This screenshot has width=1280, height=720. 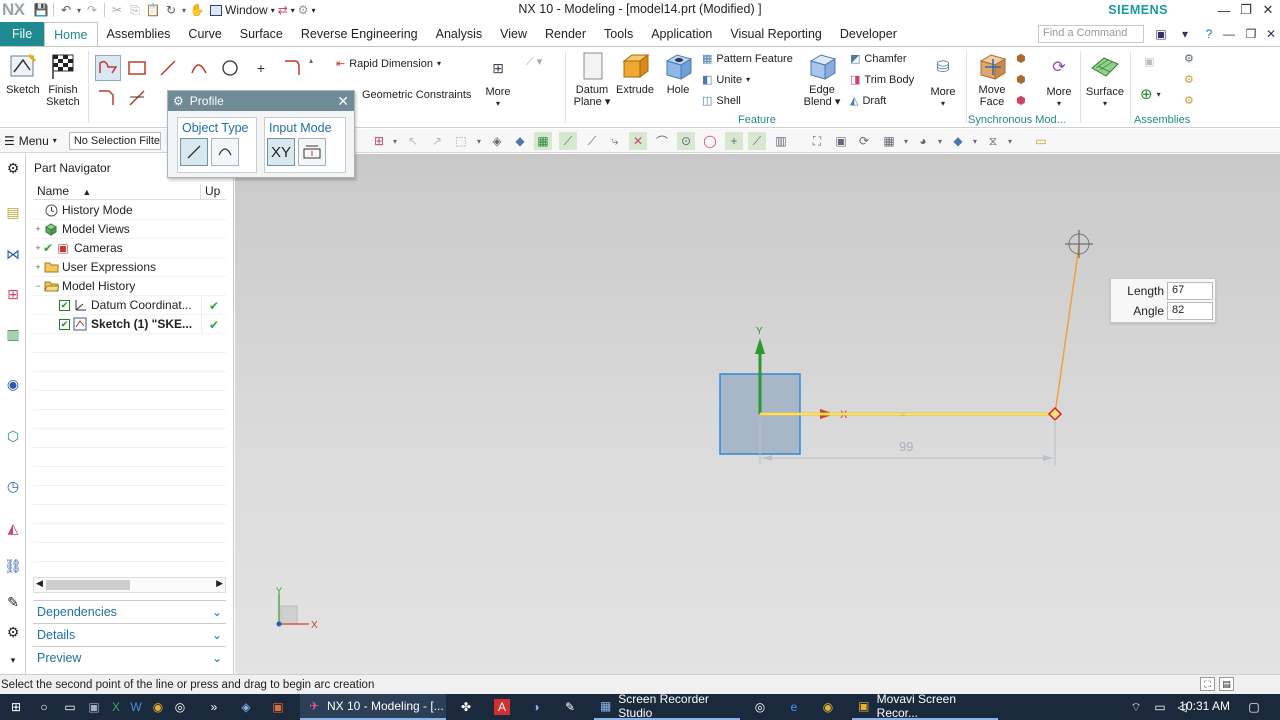 I want to click on move-face-button: Move Face, so click(x=992, y=79).